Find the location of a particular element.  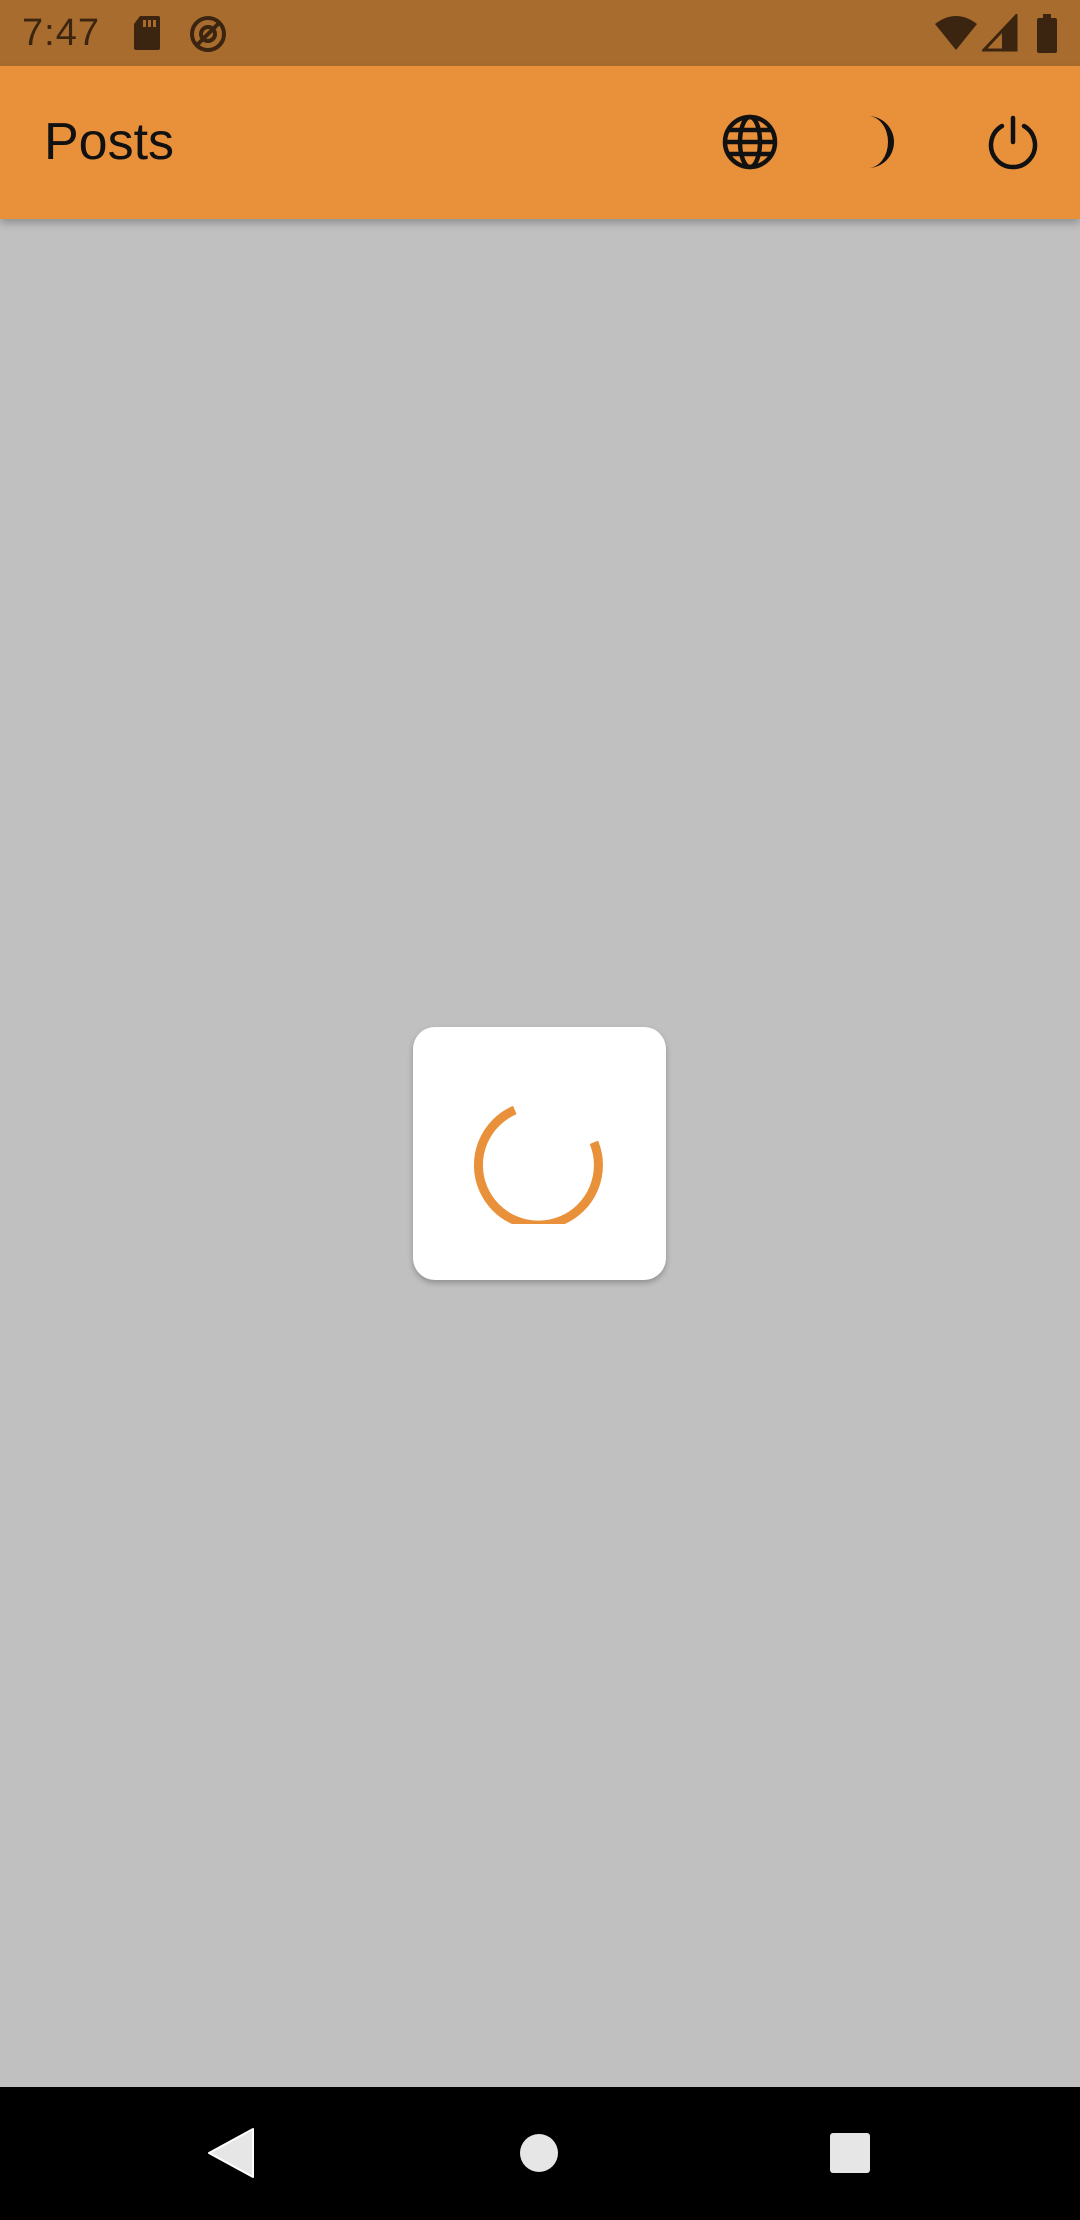

loading-dialog is located at coordinates (539, 1153).